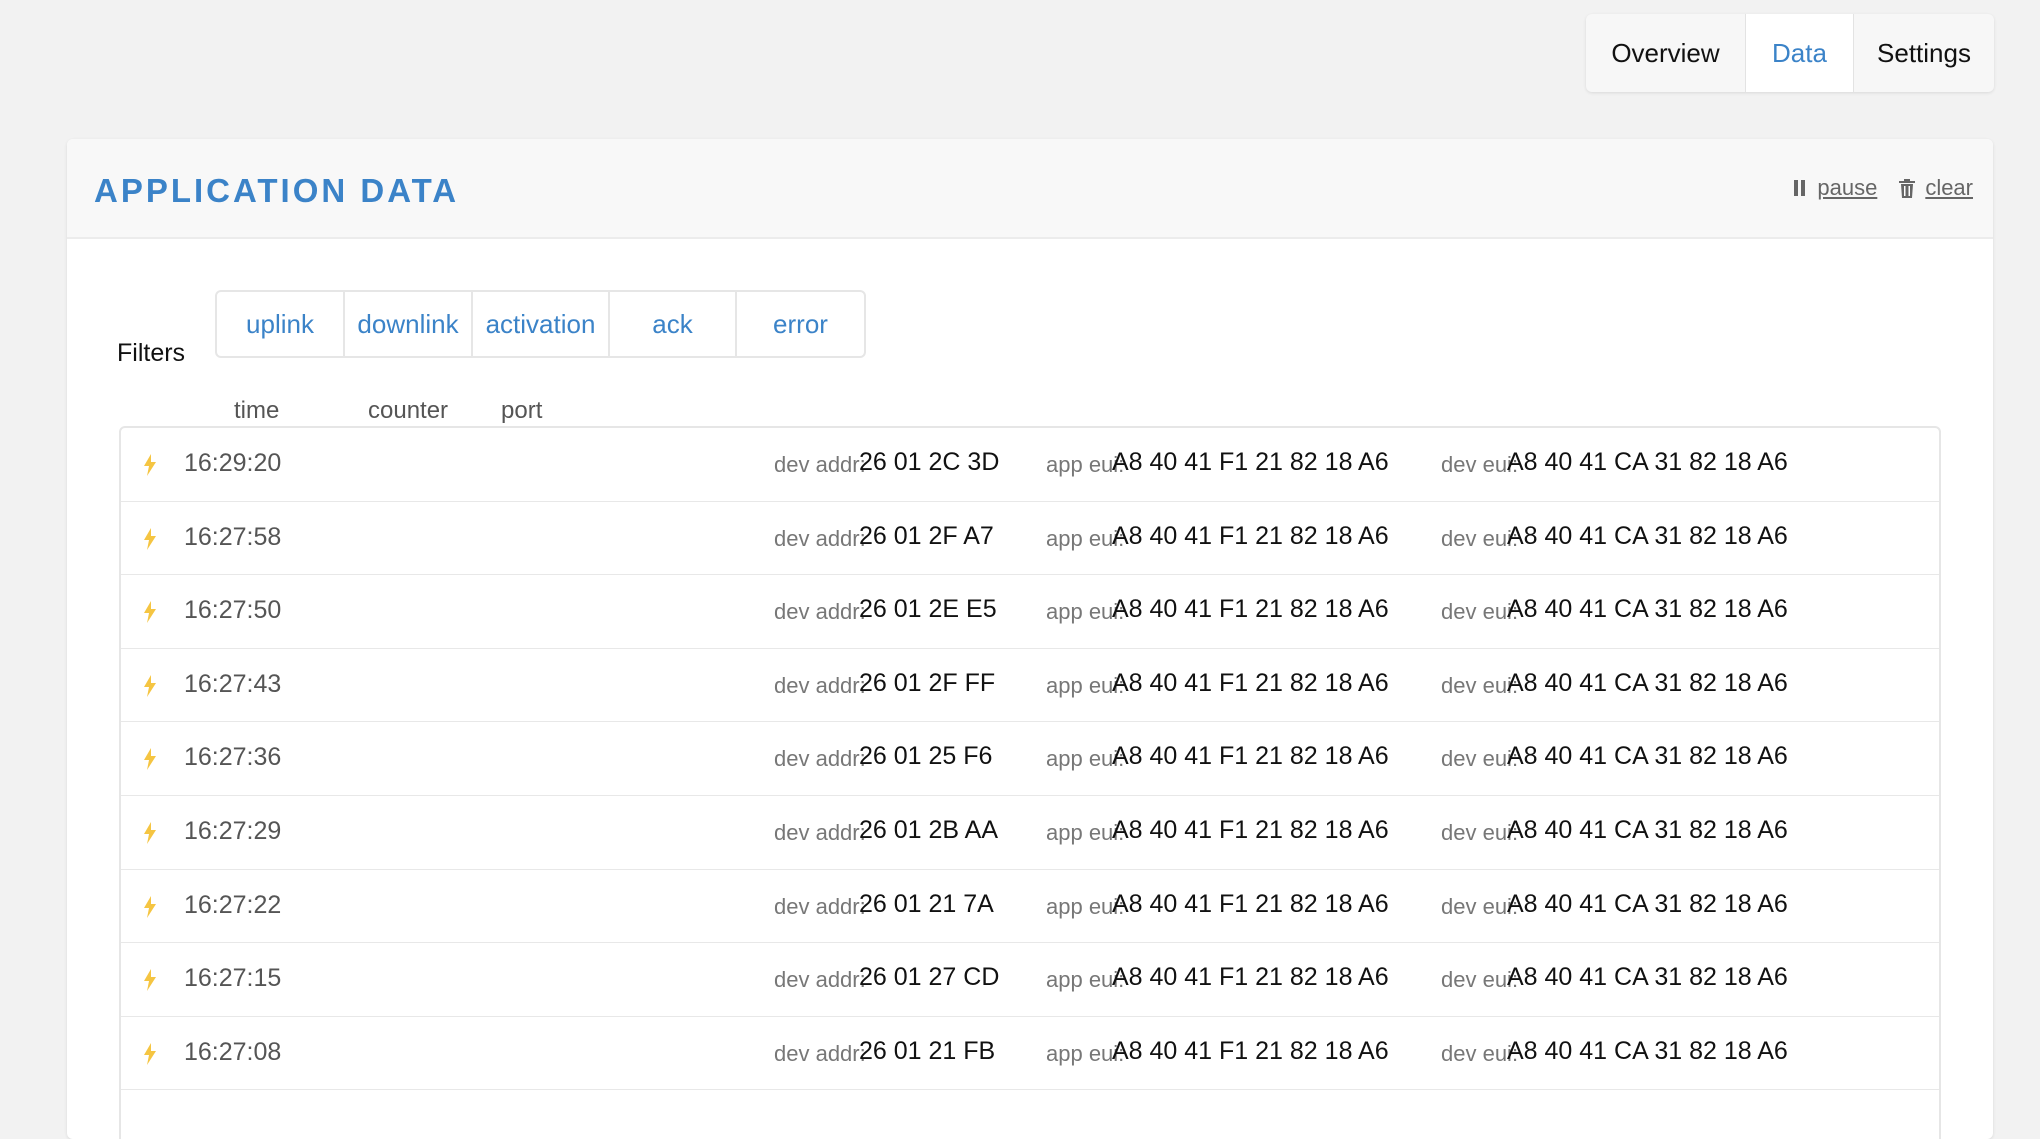  What do you see at coordinates (233, 1051) in the screenshot?
I see `row-time: 16:27:08` at bounding box center [233, 1051].